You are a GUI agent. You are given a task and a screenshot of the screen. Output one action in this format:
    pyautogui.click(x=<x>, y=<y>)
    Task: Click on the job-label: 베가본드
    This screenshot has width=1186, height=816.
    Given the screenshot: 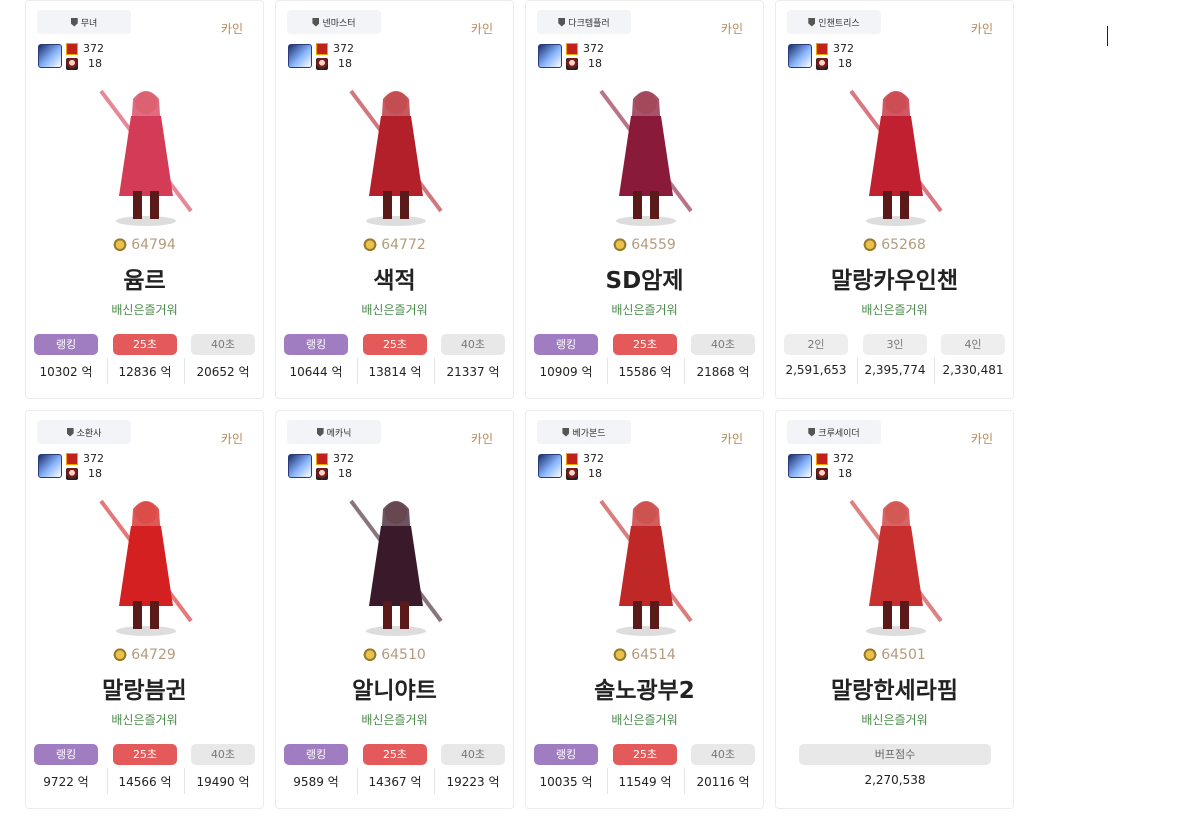 What is the action you would take?
    pyautogui.click(x=589, y=433)
    